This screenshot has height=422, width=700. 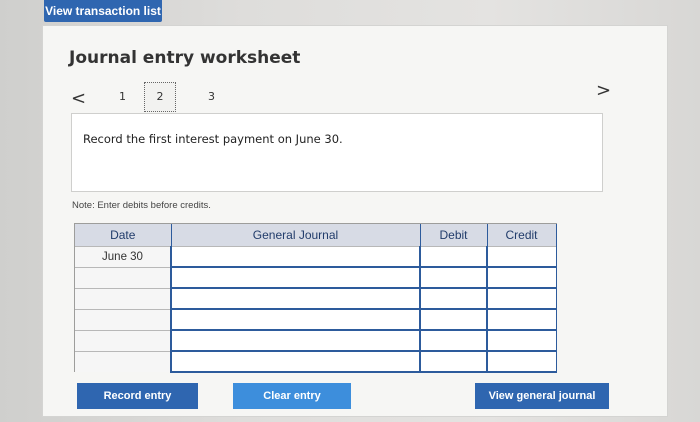 What do you see at coordinates (211, 96) in the screenshot?
I see `step-3-button: 3` at bounding box center [211, 96].